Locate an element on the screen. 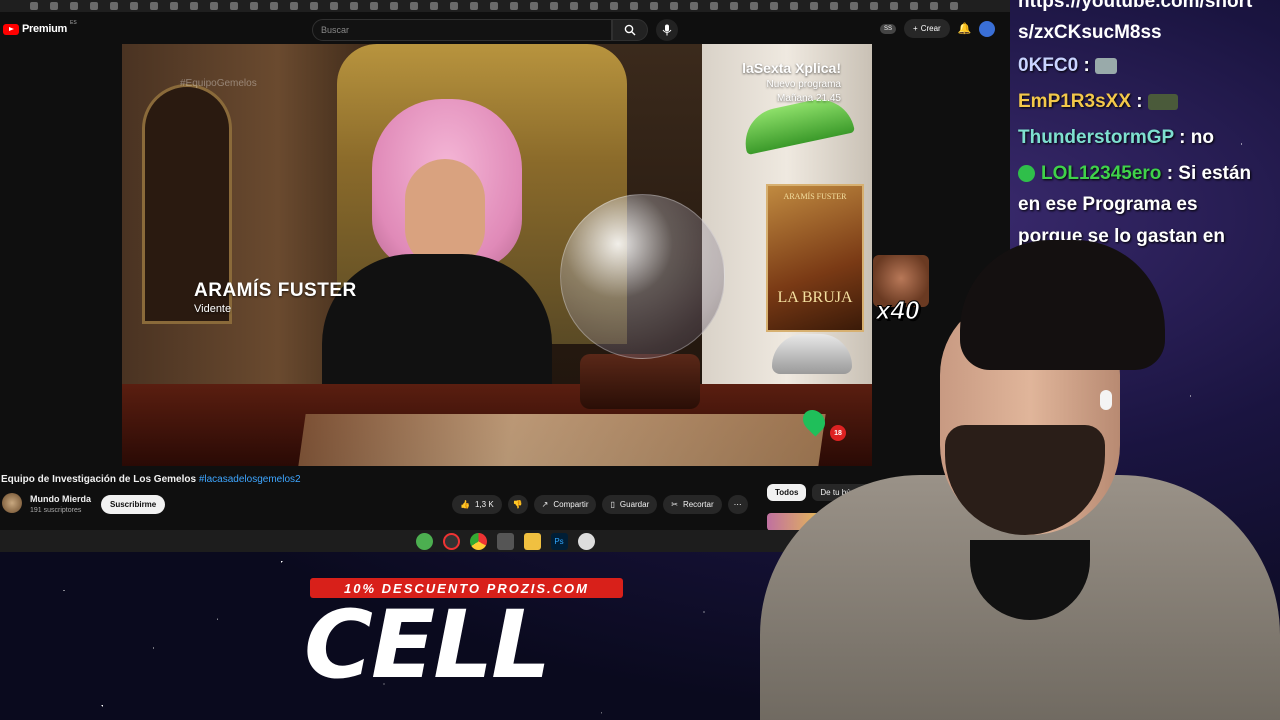 Image resolution: width=1280 pixels, height=720 pixels. thumbs-up-icon: 👍 is located at coordinates (465, 504).